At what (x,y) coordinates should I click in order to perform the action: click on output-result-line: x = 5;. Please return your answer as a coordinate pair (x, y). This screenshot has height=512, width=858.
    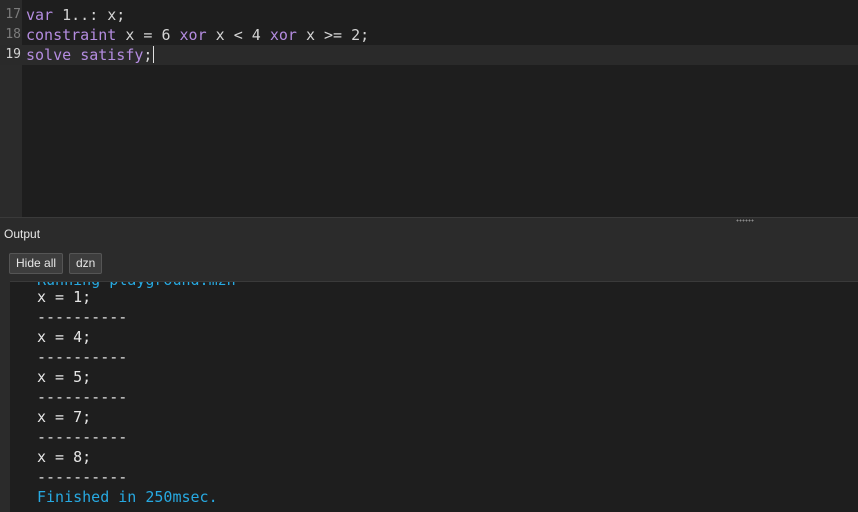
    Looking at the image, I should click on (64, 377).